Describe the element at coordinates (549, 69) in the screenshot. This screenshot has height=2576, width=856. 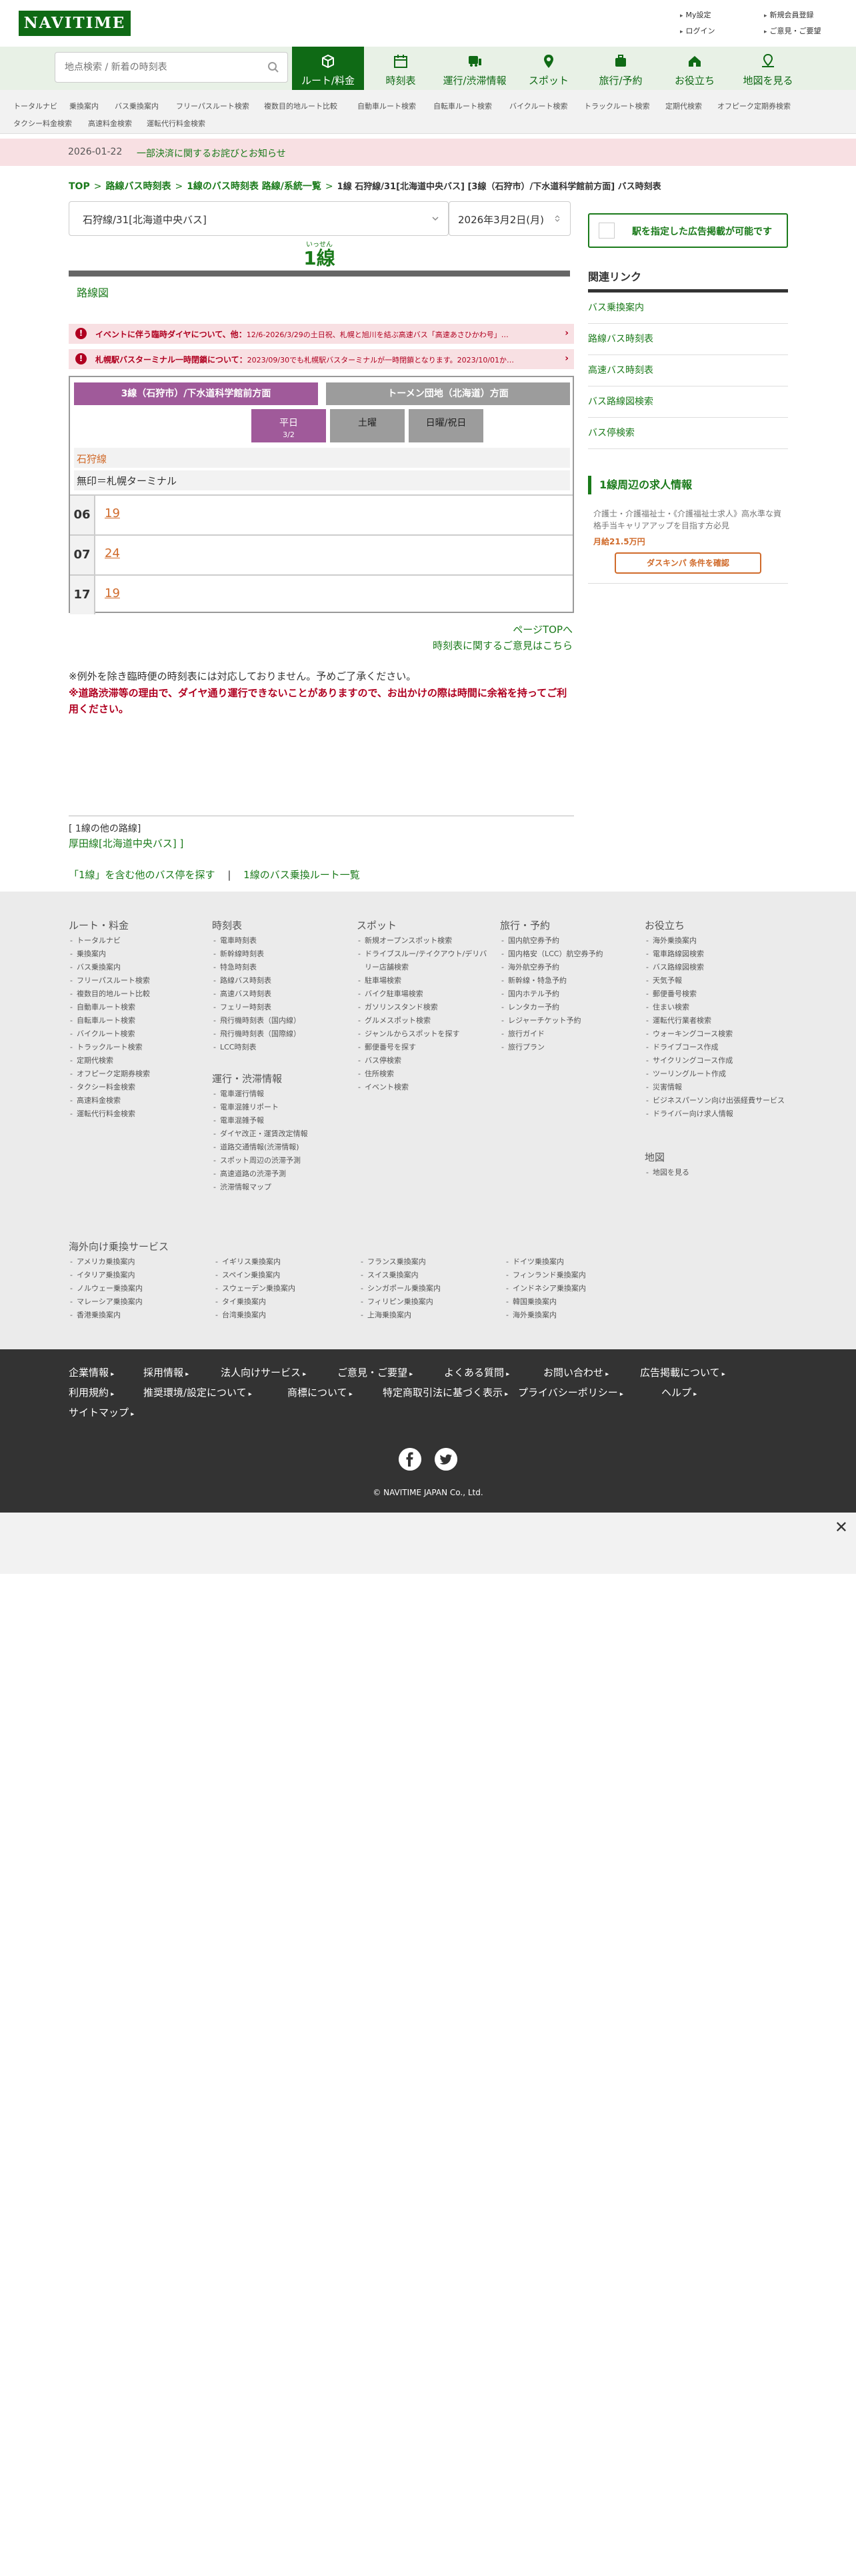
I see `tab-spot: スポット` at that location.